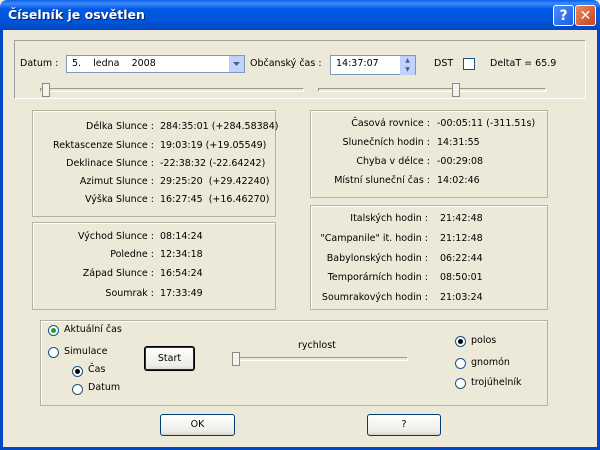  I want to click on trojuhelnik-radio, so click(460, 383).